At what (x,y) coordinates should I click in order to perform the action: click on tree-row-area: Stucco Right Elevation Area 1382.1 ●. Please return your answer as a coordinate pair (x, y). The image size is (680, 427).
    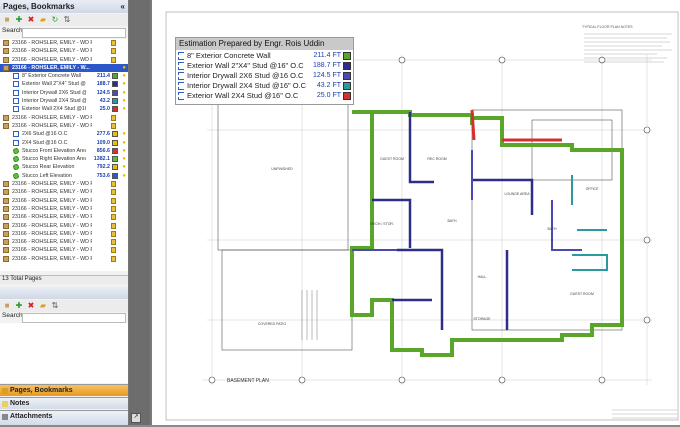
    Looking at the image, I should click on (64, 159).